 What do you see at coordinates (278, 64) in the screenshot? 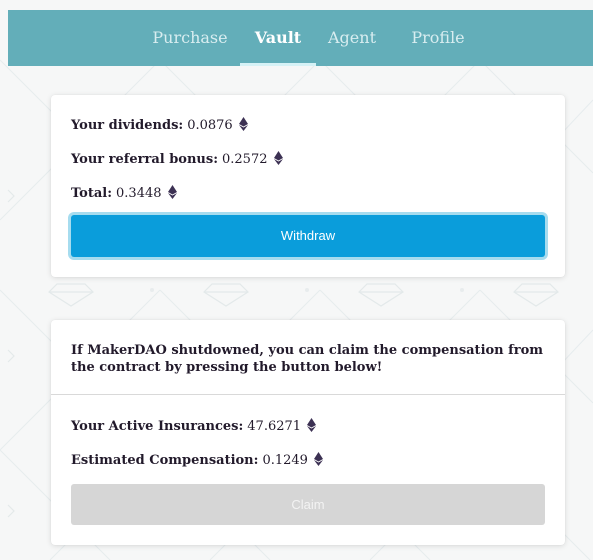
I see `active-tab-indicator` at bounding box center [278, 64].